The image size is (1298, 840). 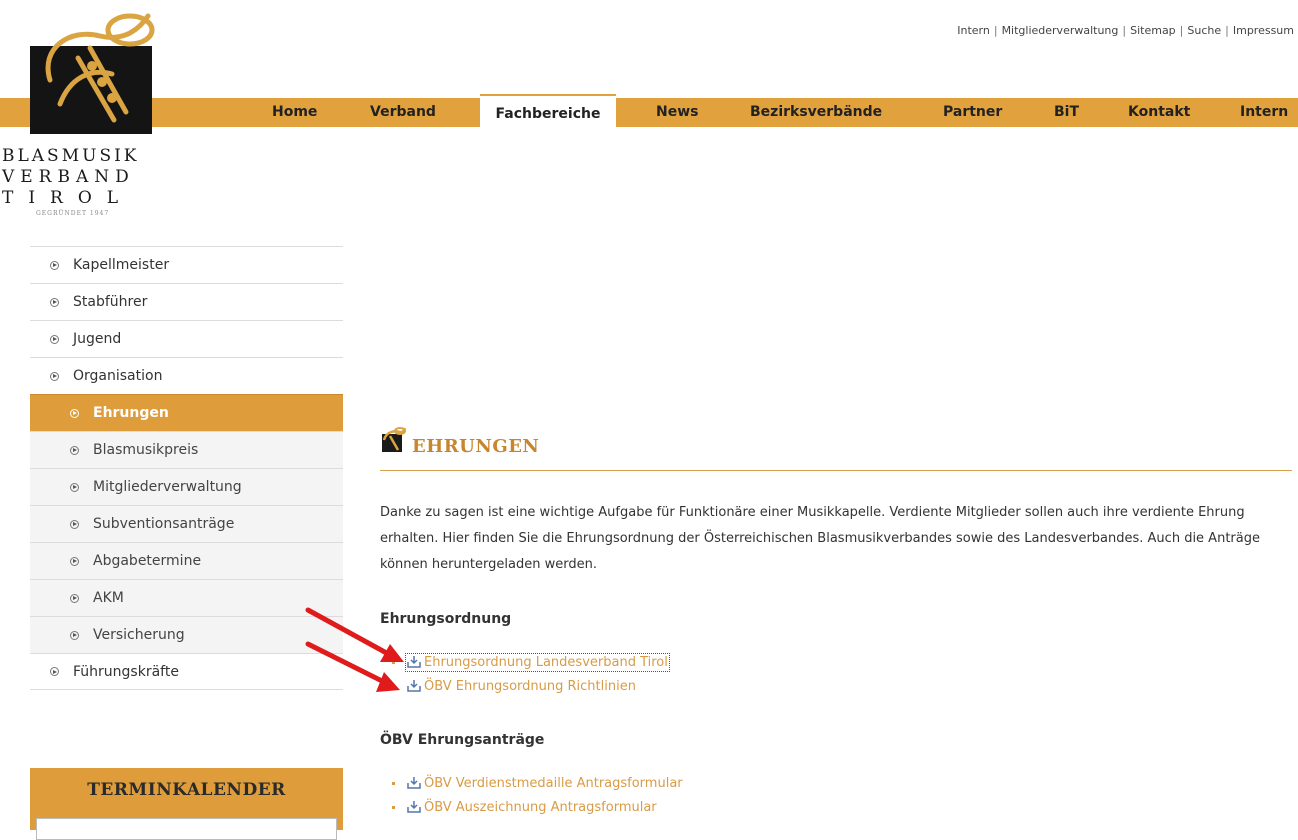 I want to click on brand-line3: TIROL, so click(x=68, y=198).